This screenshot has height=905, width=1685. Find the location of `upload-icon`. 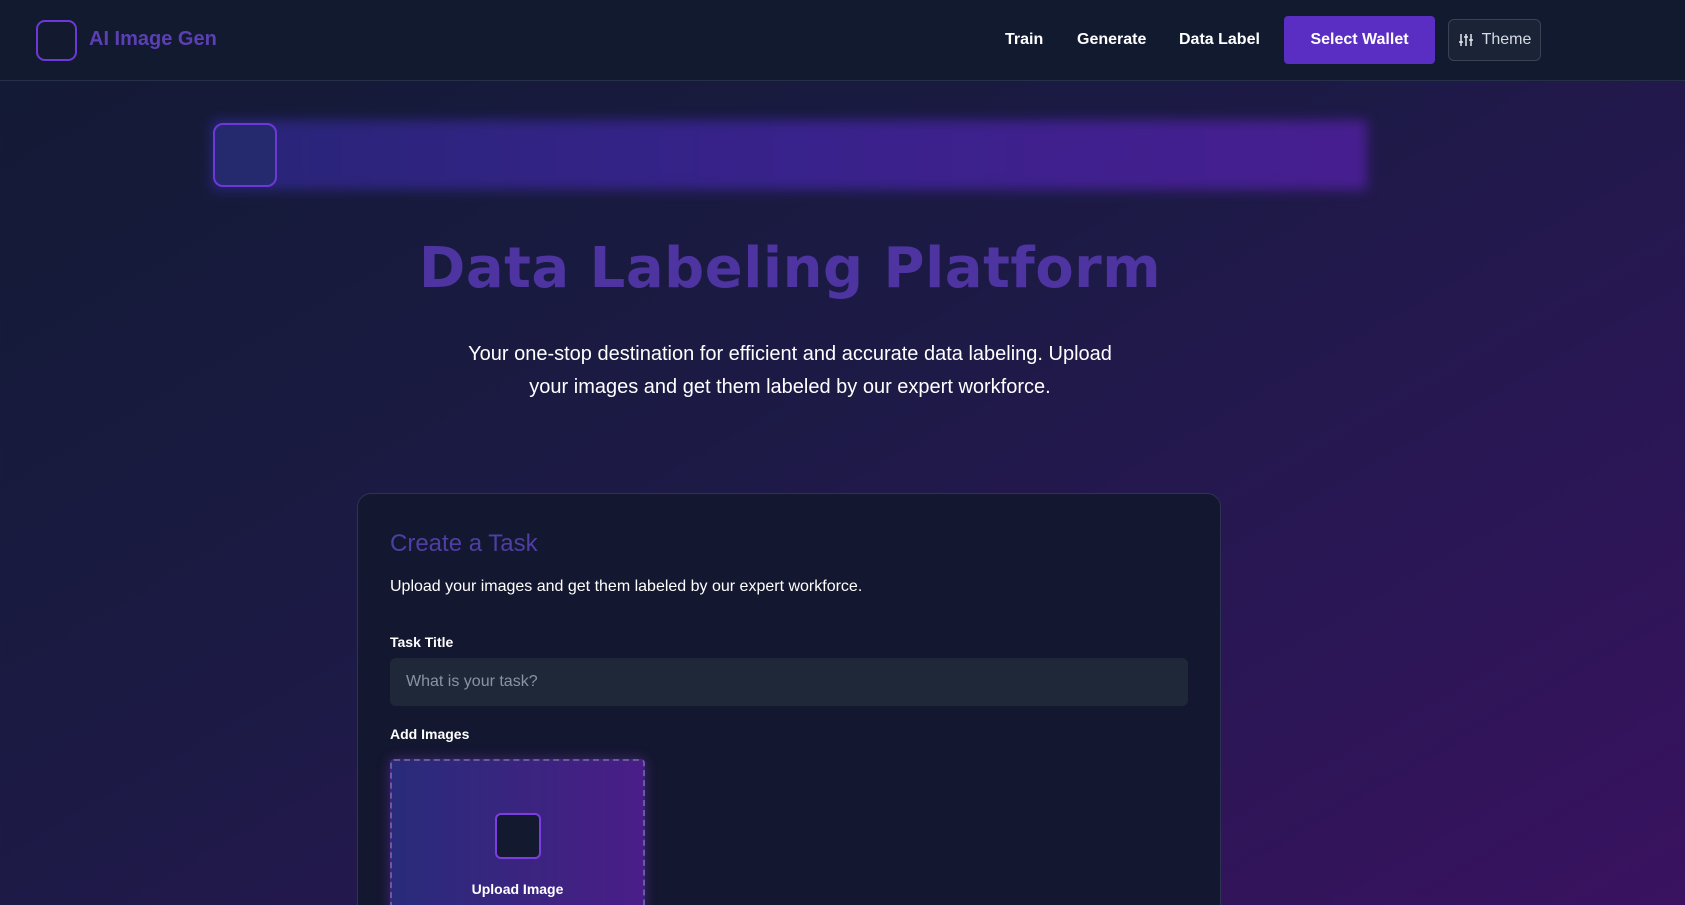

upload-icon is located at coordinates (518, 836).